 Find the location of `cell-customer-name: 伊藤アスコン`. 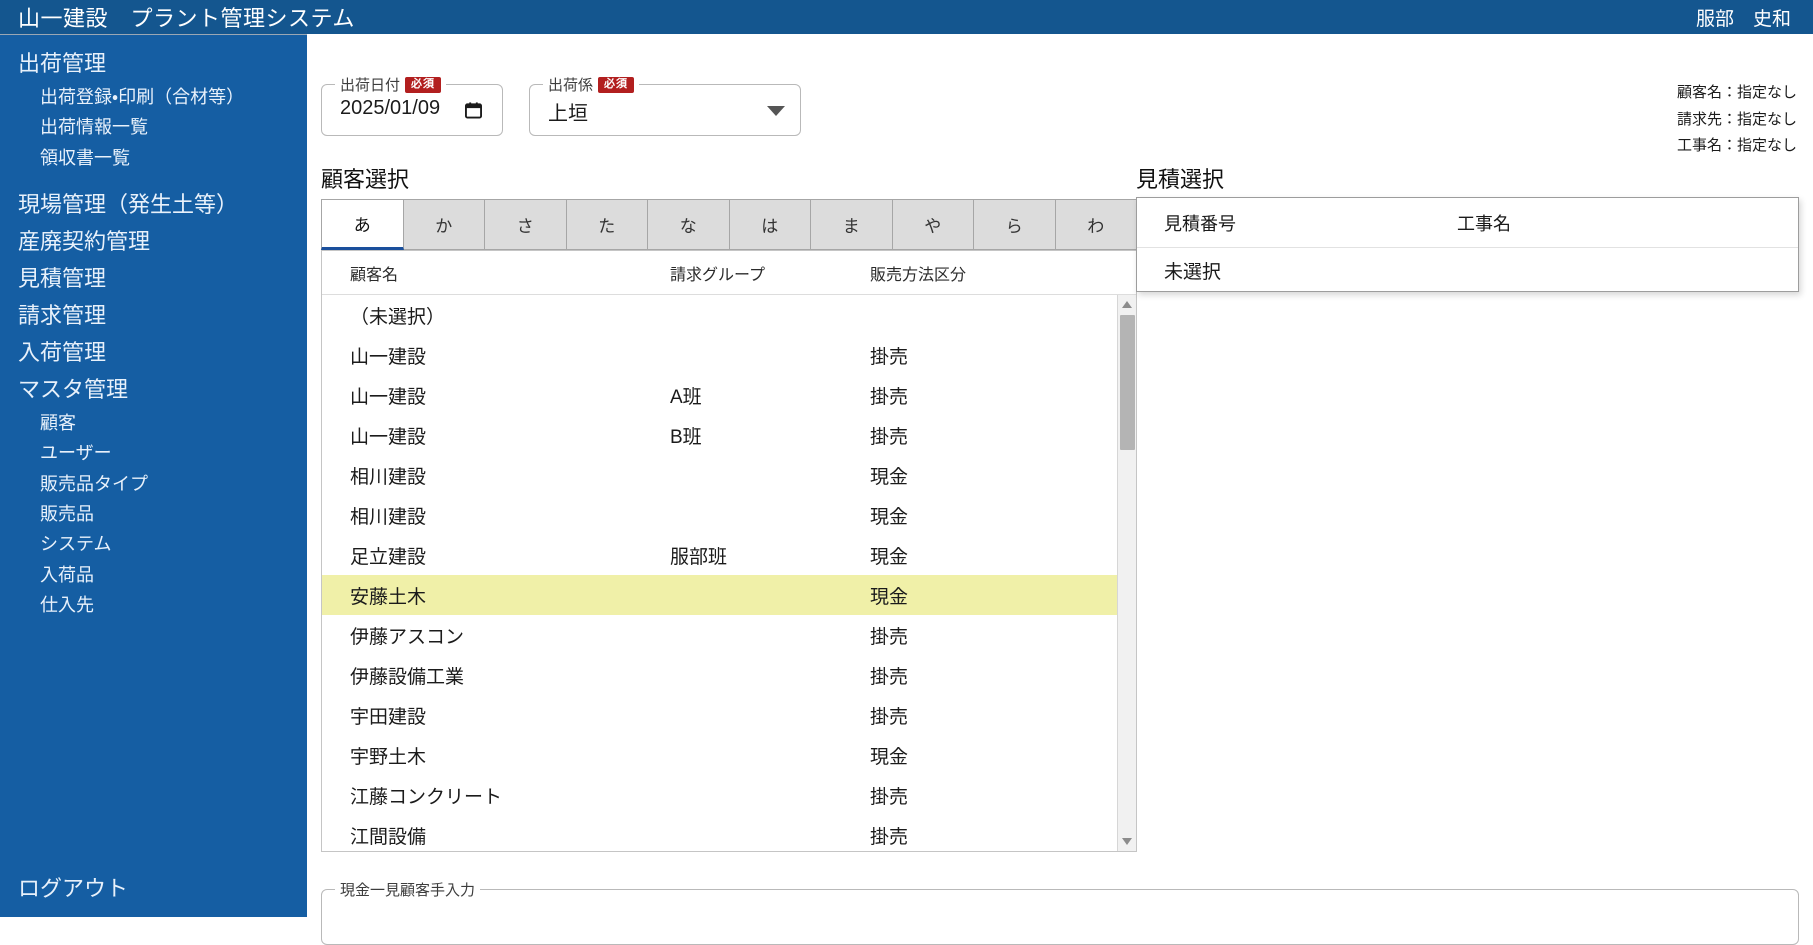

cell-customer-name: 伊藤アスコン is located at coordinates (407, 637).